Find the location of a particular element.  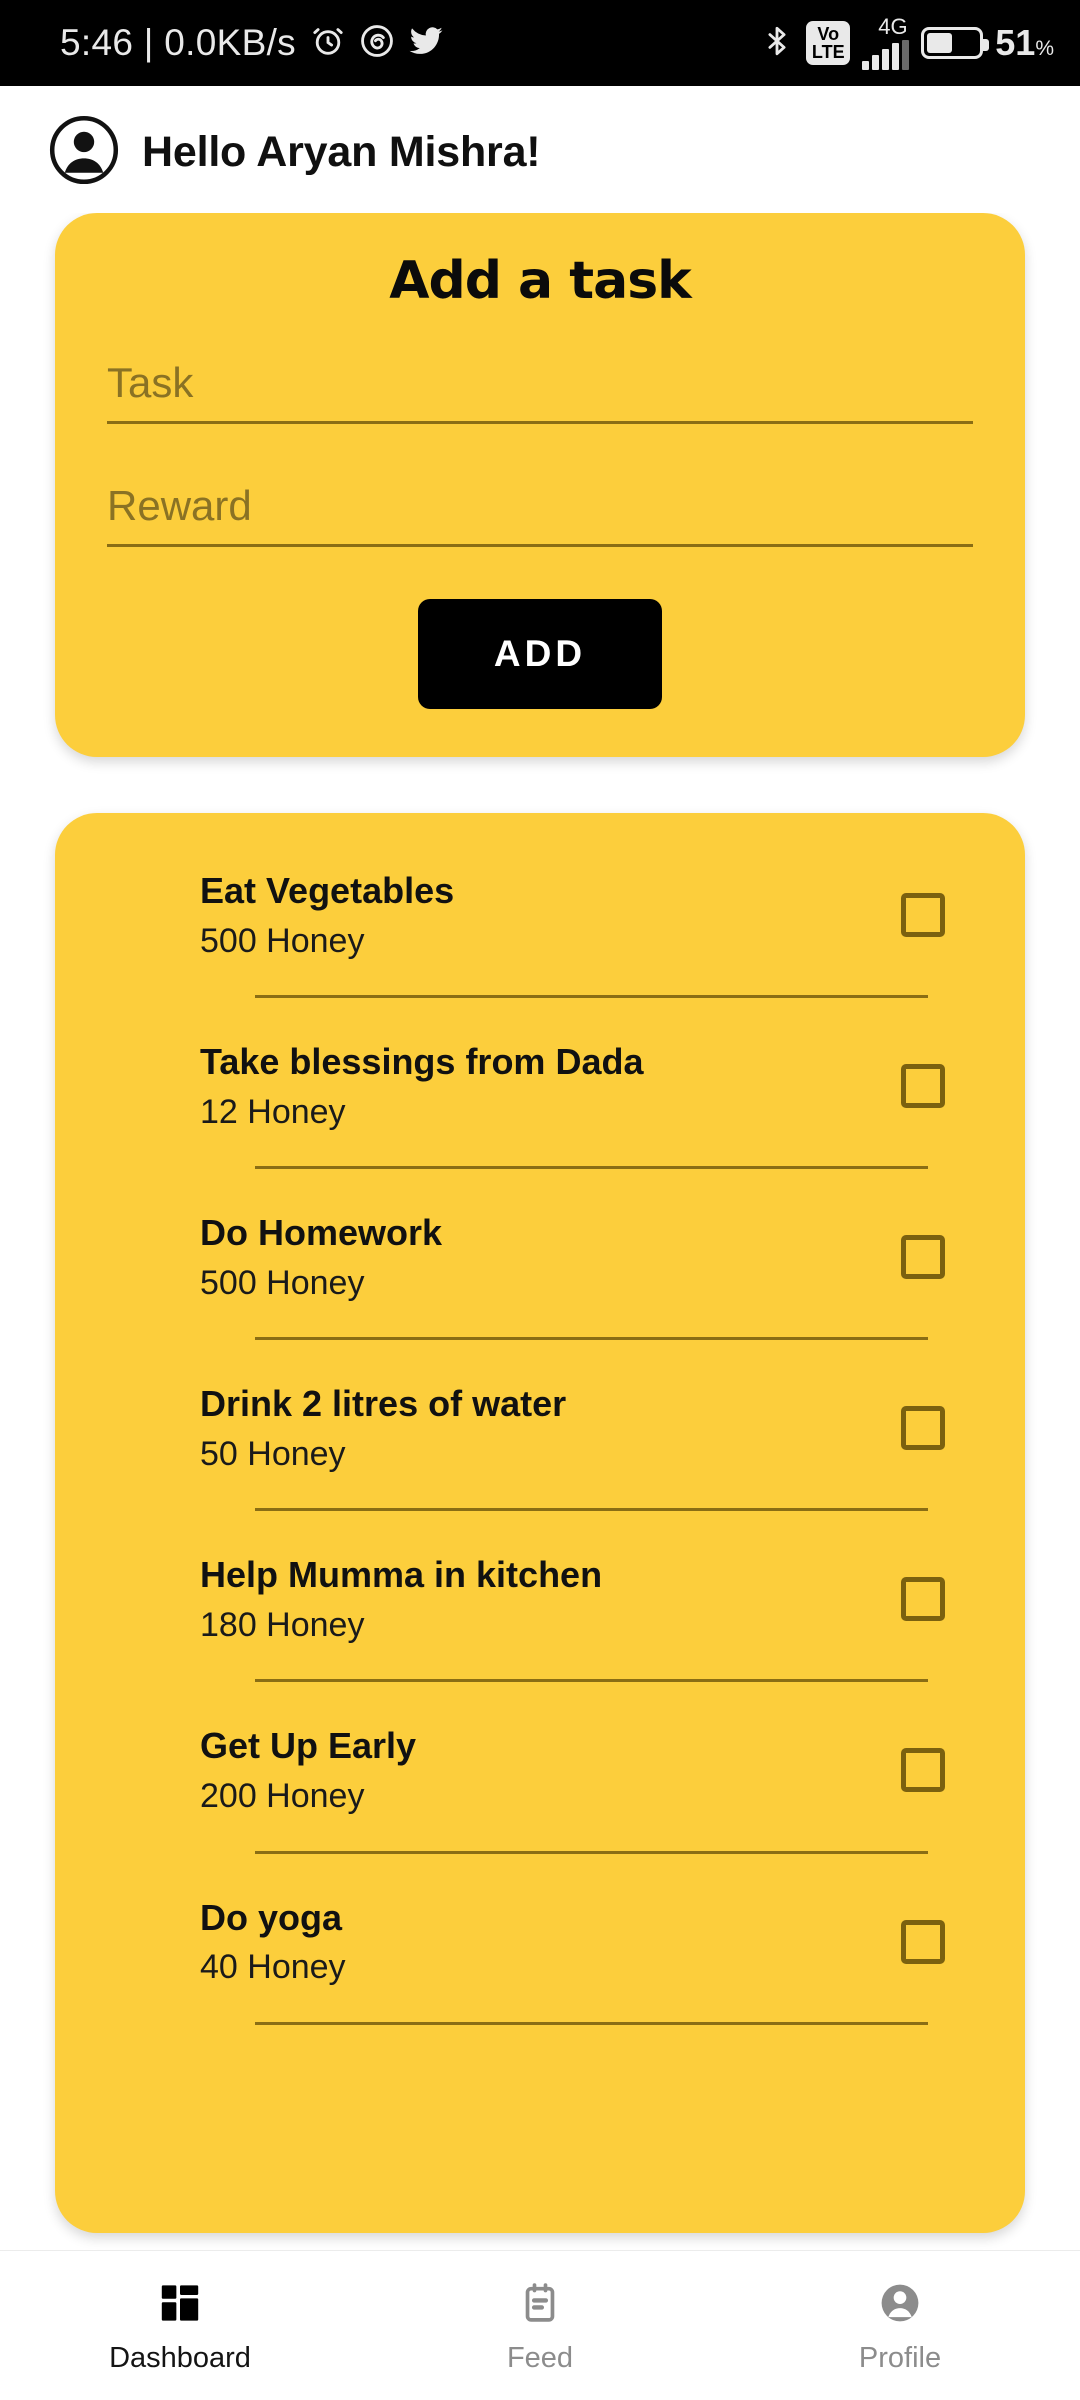

nav-label: Feed is located at coordinates (540, 2357).